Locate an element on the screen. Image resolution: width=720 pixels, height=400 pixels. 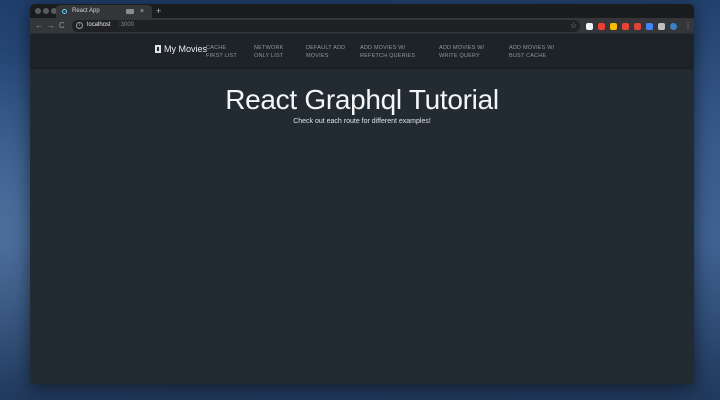
address-bar: i localhost :3000 is located at coordinates (326, 26).